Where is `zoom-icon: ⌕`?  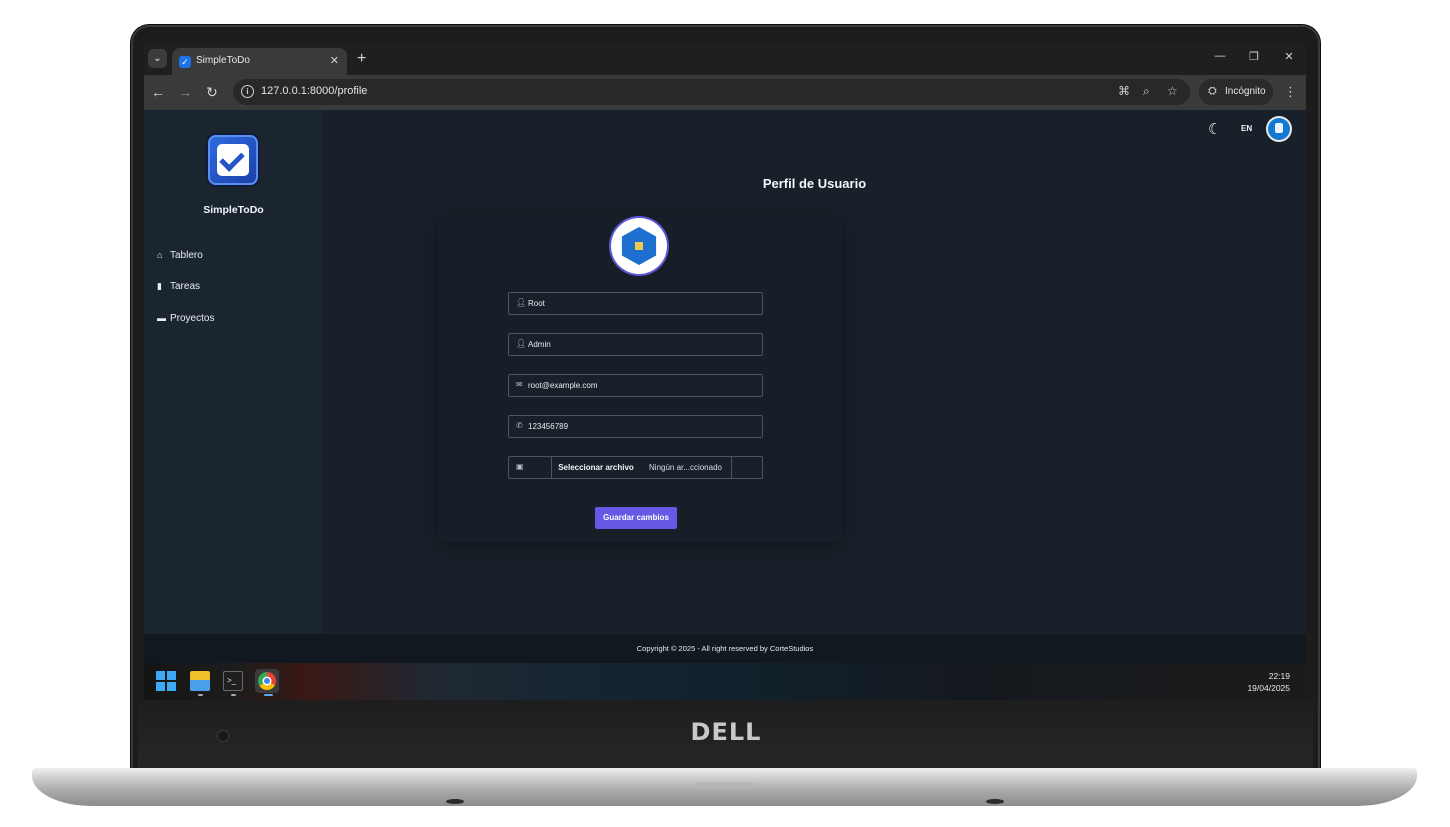 zoom-icon: ⌕ is located at coordinates (1146, 91).